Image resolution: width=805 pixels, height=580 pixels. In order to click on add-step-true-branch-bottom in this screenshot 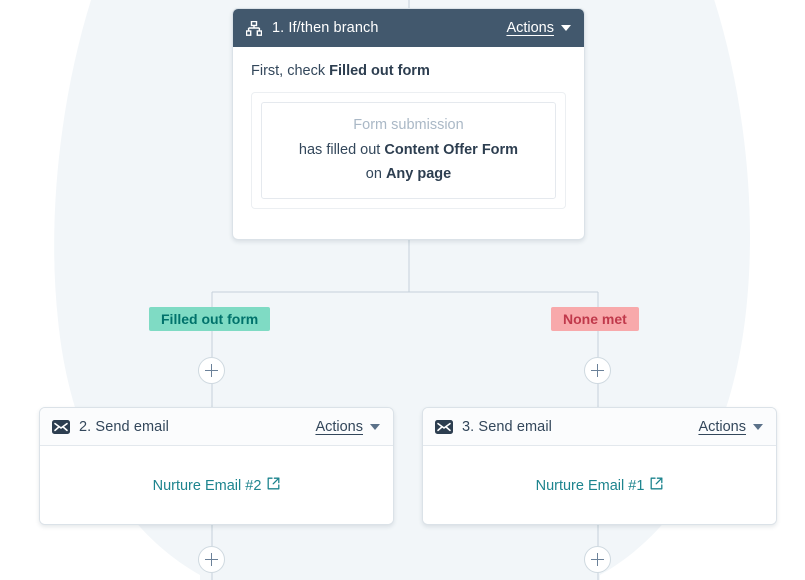, I will do `click(211, 559)`.